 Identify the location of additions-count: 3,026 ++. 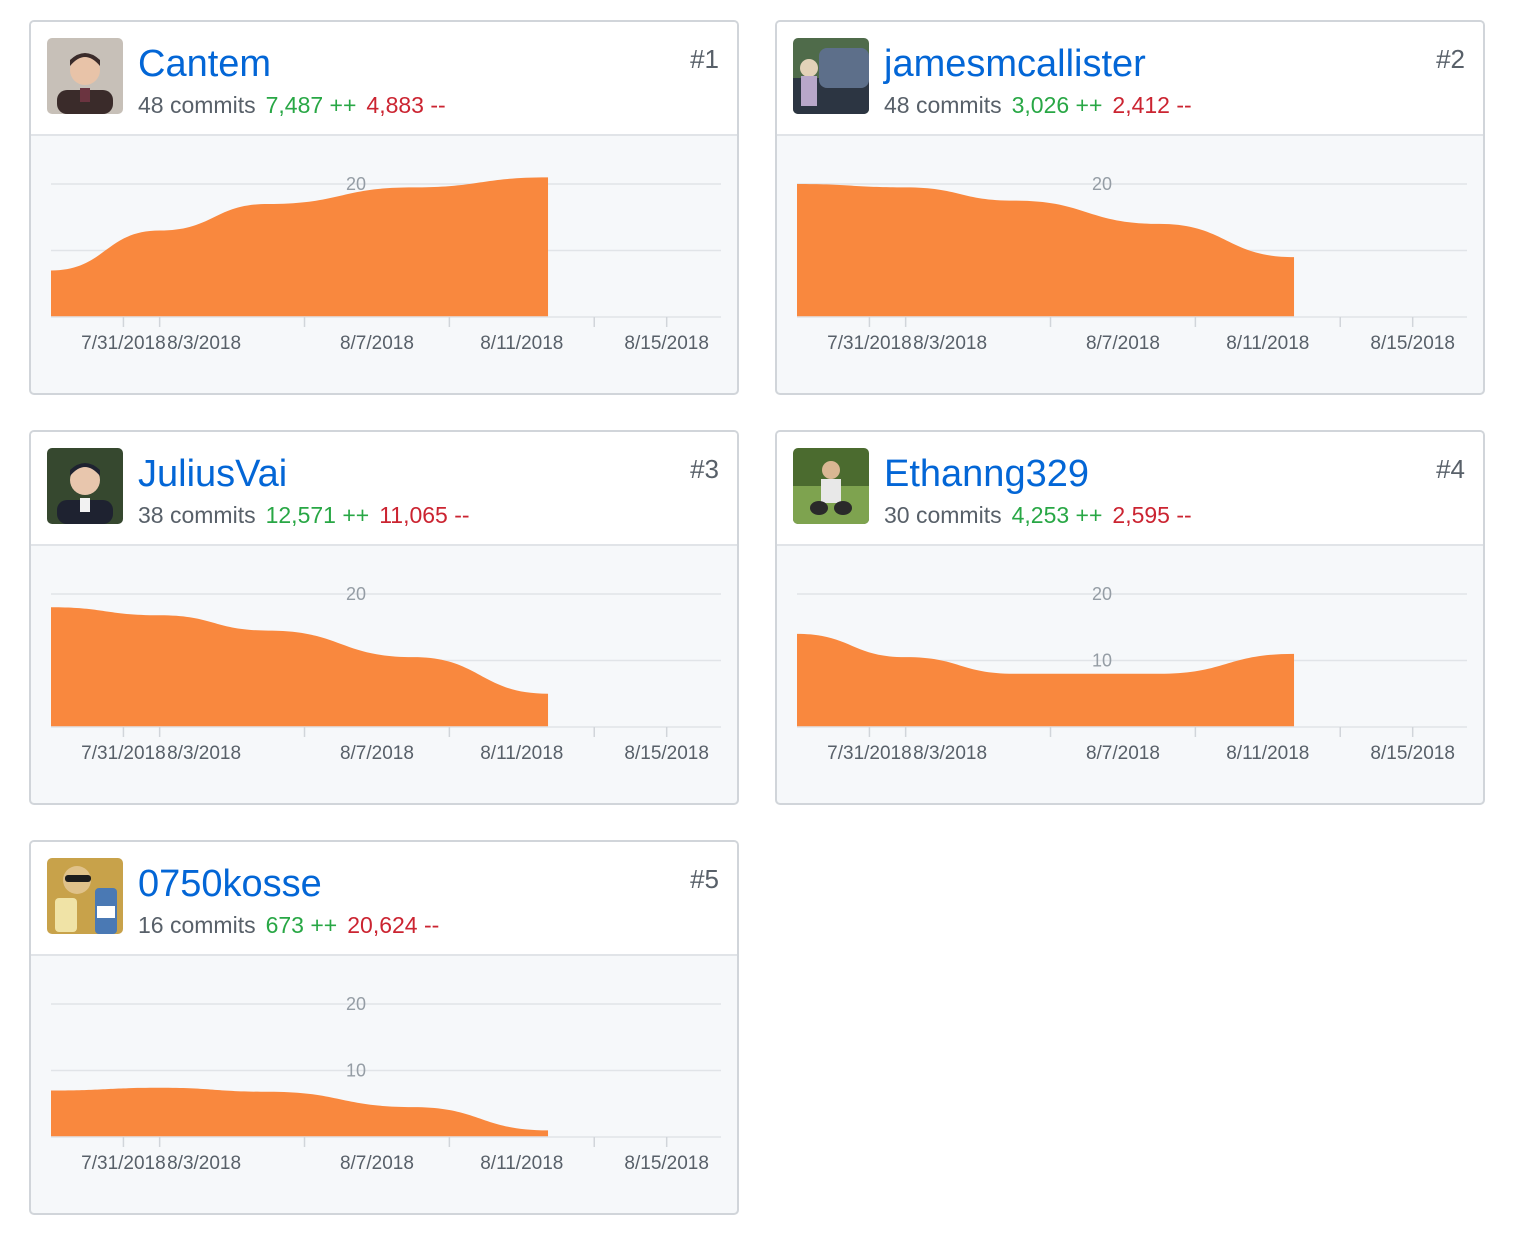
(1057, 105).